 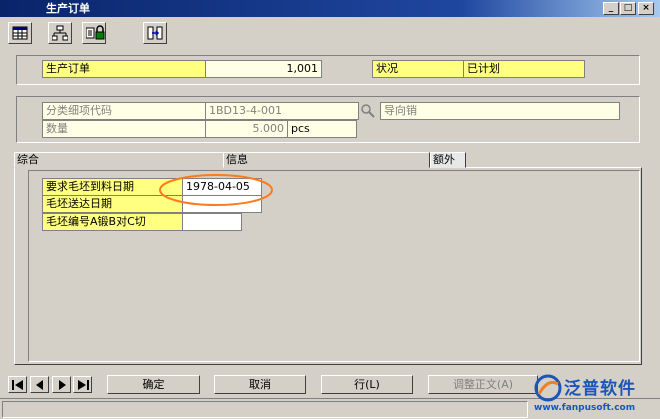 I want to click on first-record-button, so click(x=17, y=384).